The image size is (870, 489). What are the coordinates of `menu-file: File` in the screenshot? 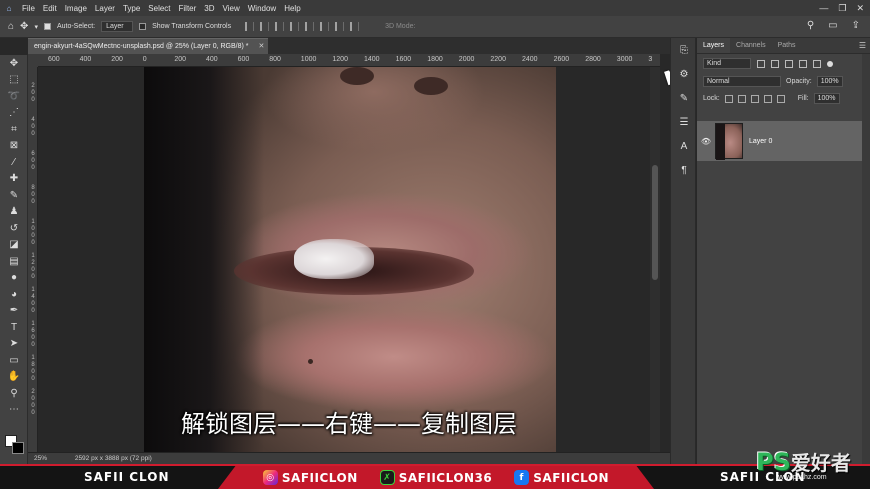 It's located at (28, 8).